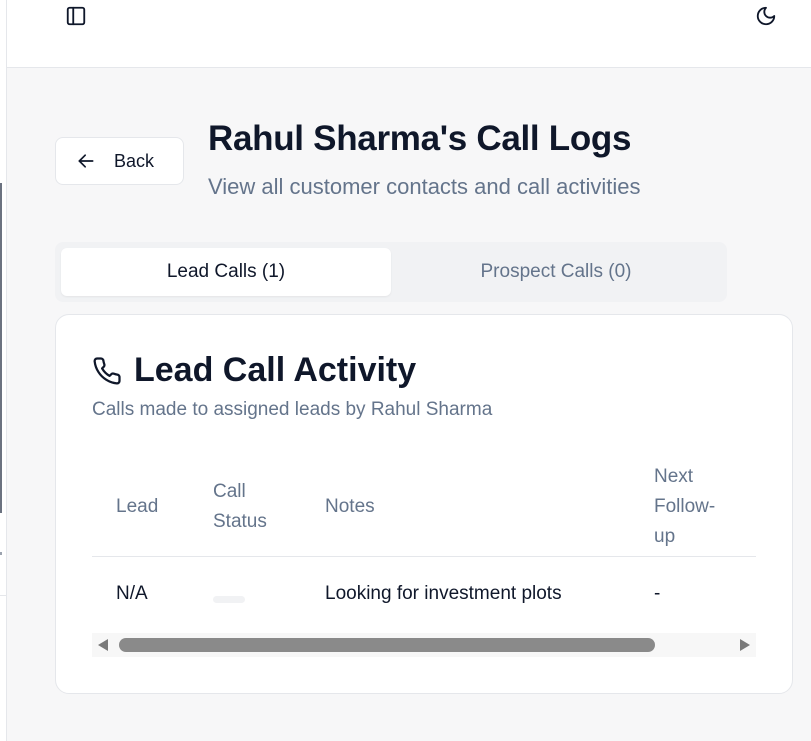  I want to click on cell-lead: N/A, so click(132, 593).